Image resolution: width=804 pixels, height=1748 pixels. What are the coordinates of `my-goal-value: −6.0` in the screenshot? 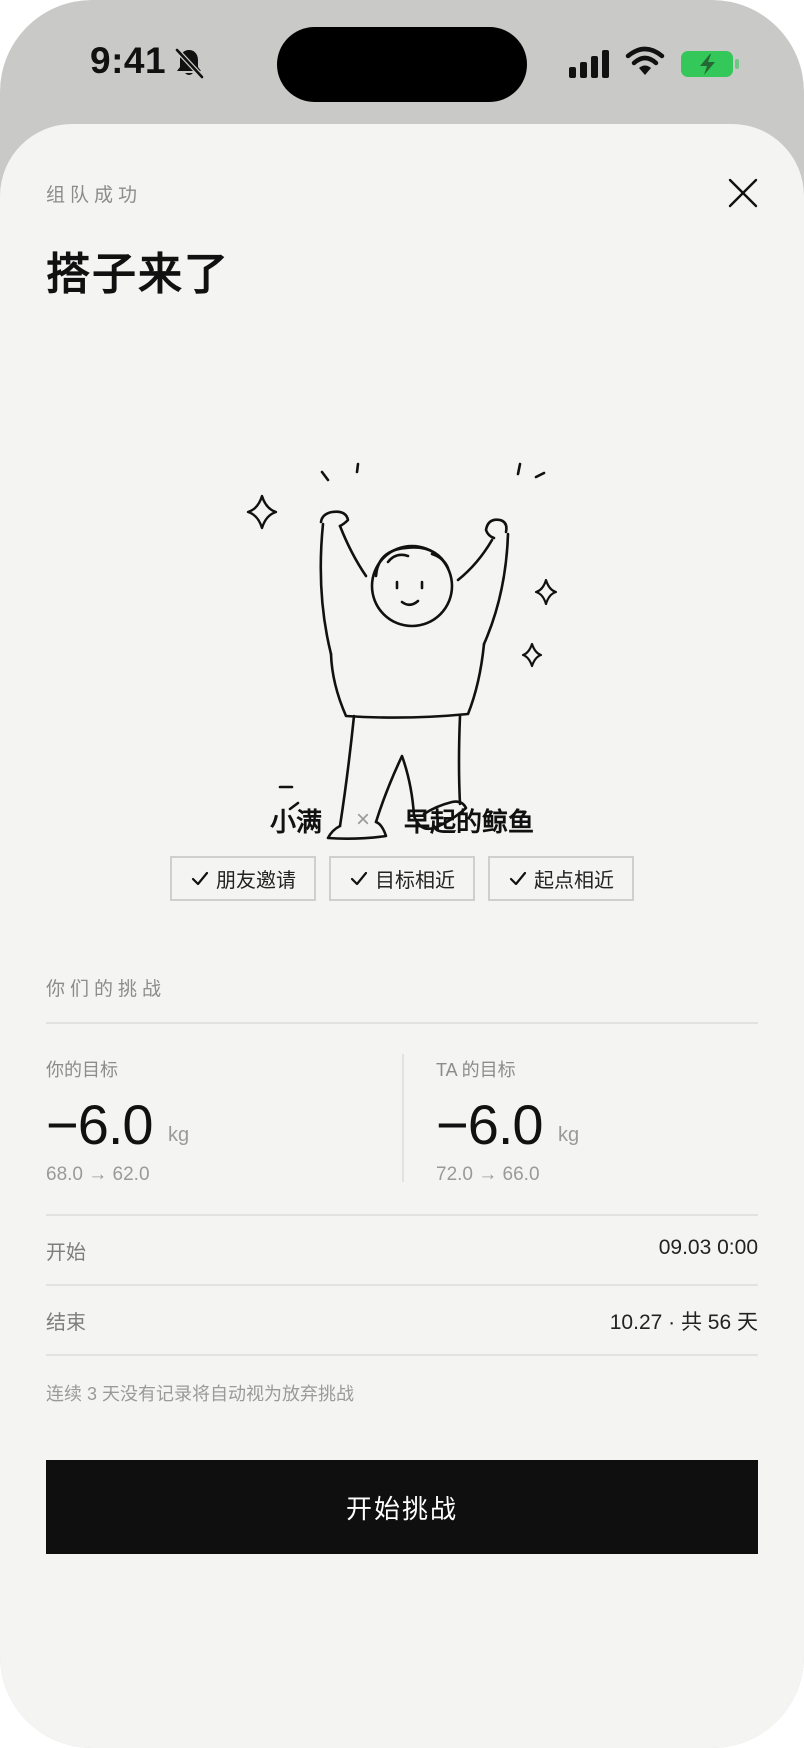 It's located at (100, 1124).